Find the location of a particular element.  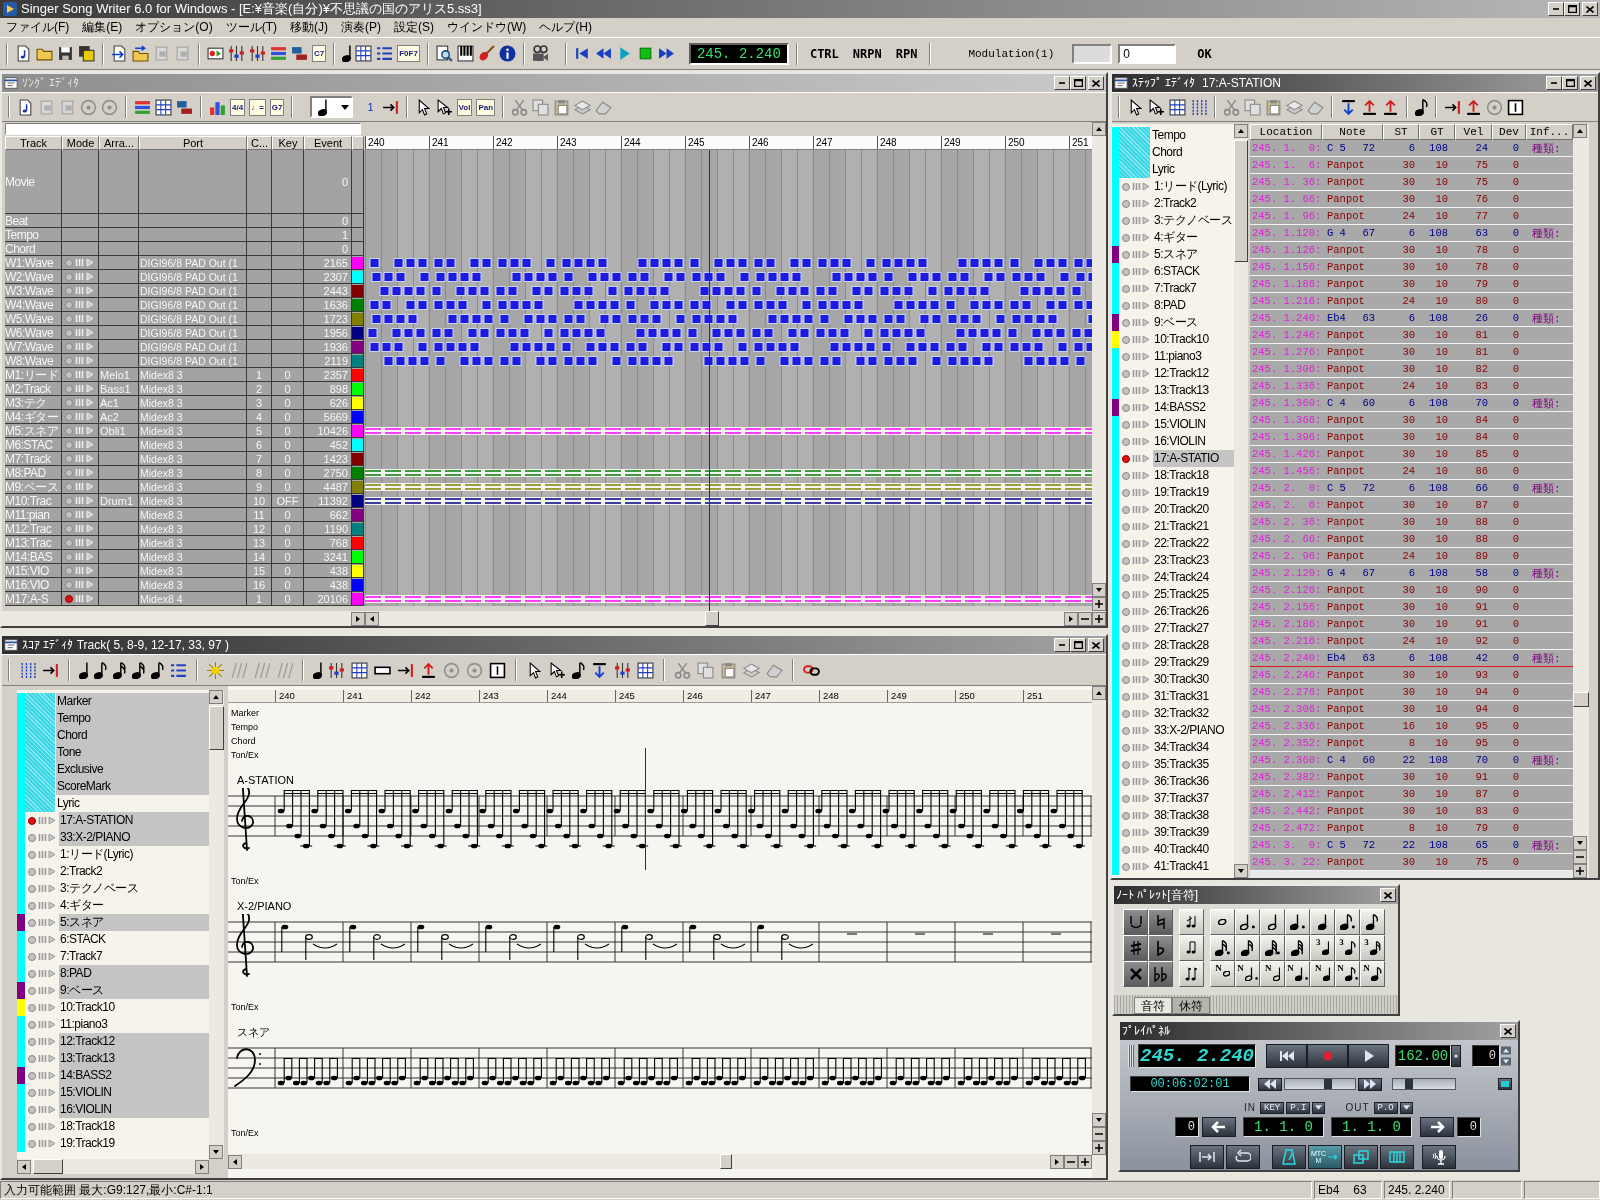

punch-in-button: P.I is located at coordinates (1298, 1107).